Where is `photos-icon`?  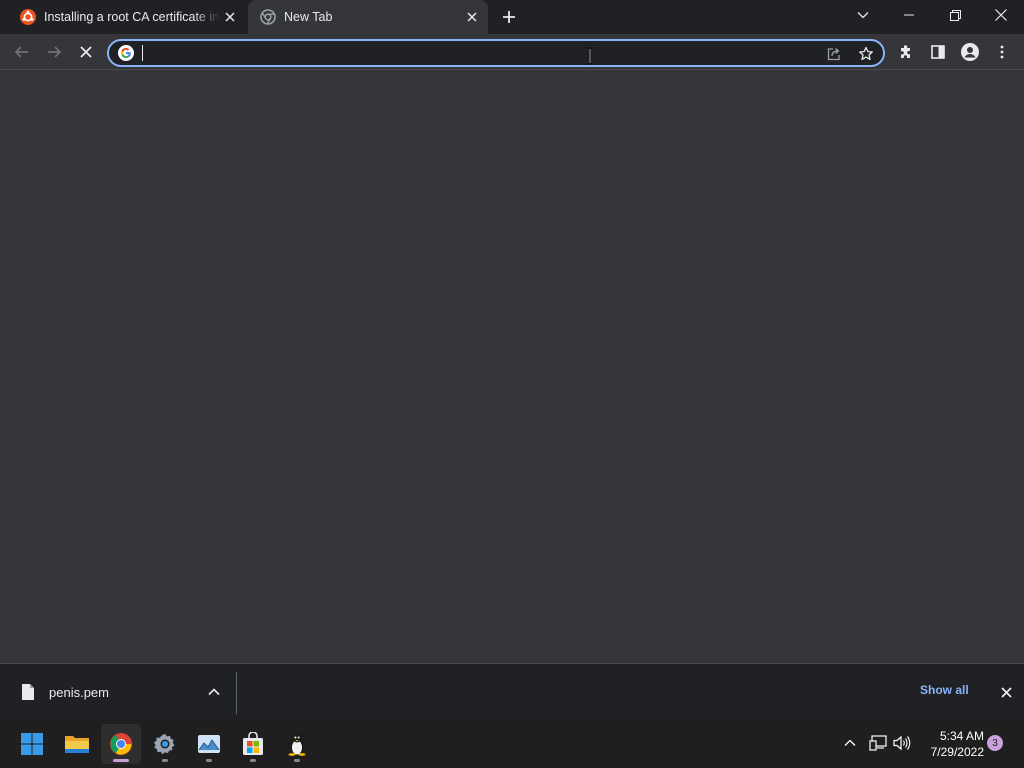
photos-icon is located at coordinates (209, 744).